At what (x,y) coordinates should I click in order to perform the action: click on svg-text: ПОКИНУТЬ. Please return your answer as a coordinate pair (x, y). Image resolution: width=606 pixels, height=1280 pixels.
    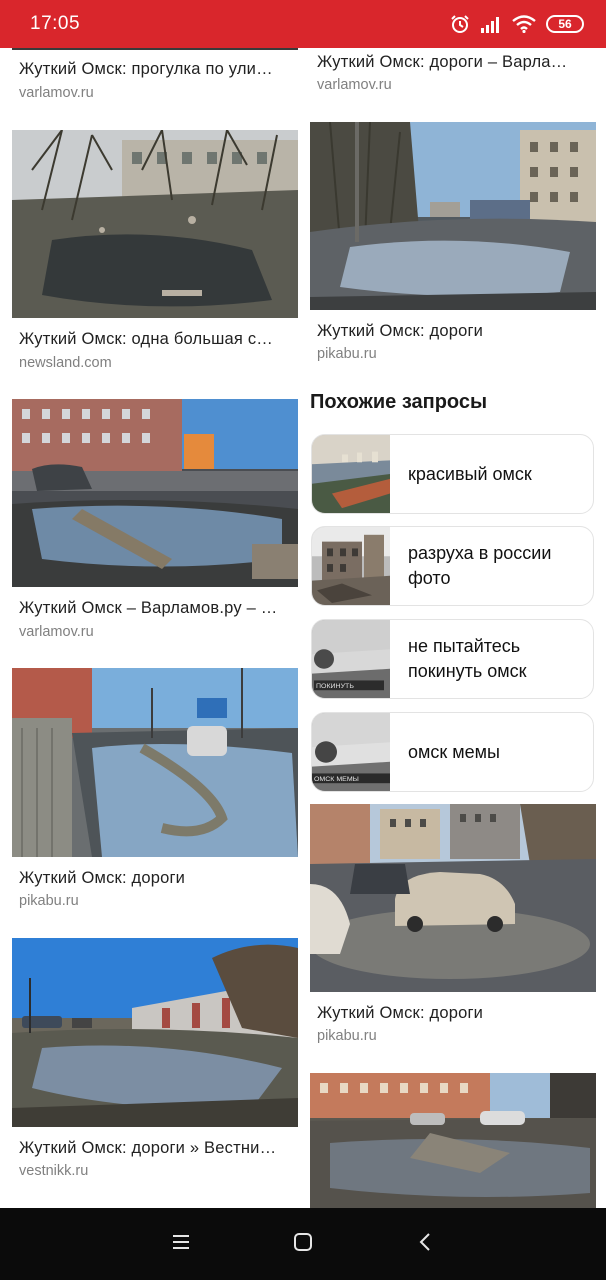
    Looking at the image, I should click on (335, 686).